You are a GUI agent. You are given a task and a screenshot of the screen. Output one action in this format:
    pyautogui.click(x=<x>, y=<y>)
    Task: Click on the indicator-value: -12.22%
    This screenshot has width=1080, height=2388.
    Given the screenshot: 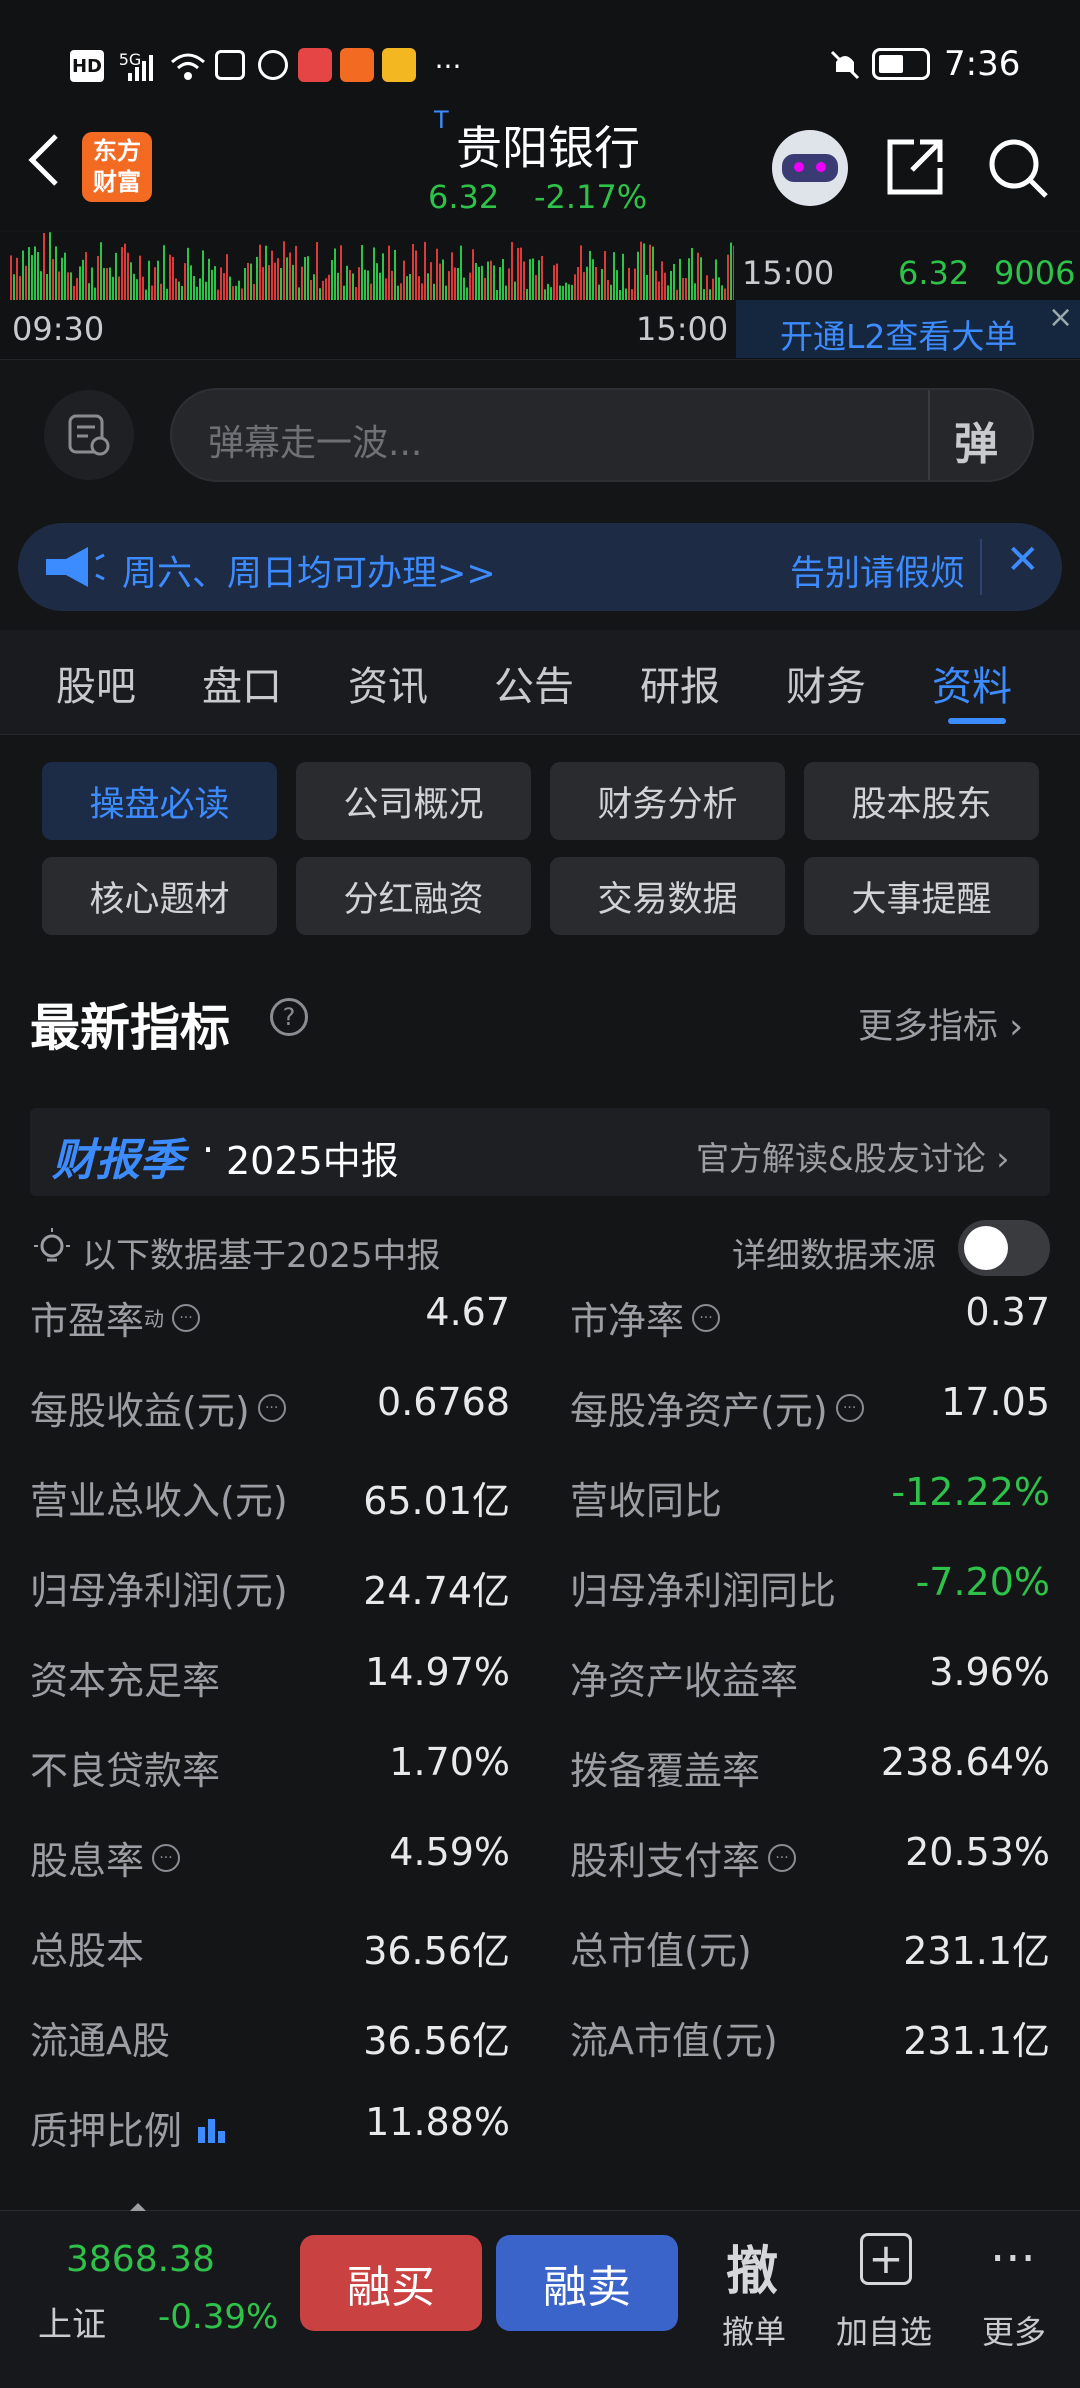 What is the action you would take?
    pyautogui.click(x=970, y=1492)
    